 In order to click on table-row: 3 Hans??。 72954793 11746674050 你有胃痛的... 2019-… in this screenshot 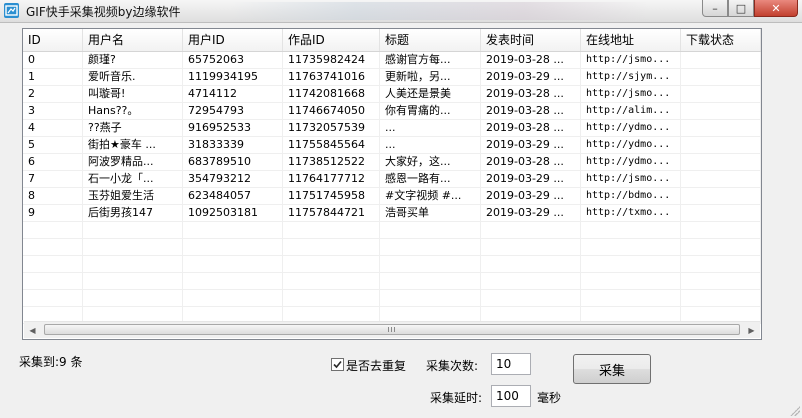, I will do `click(392, 111)`.